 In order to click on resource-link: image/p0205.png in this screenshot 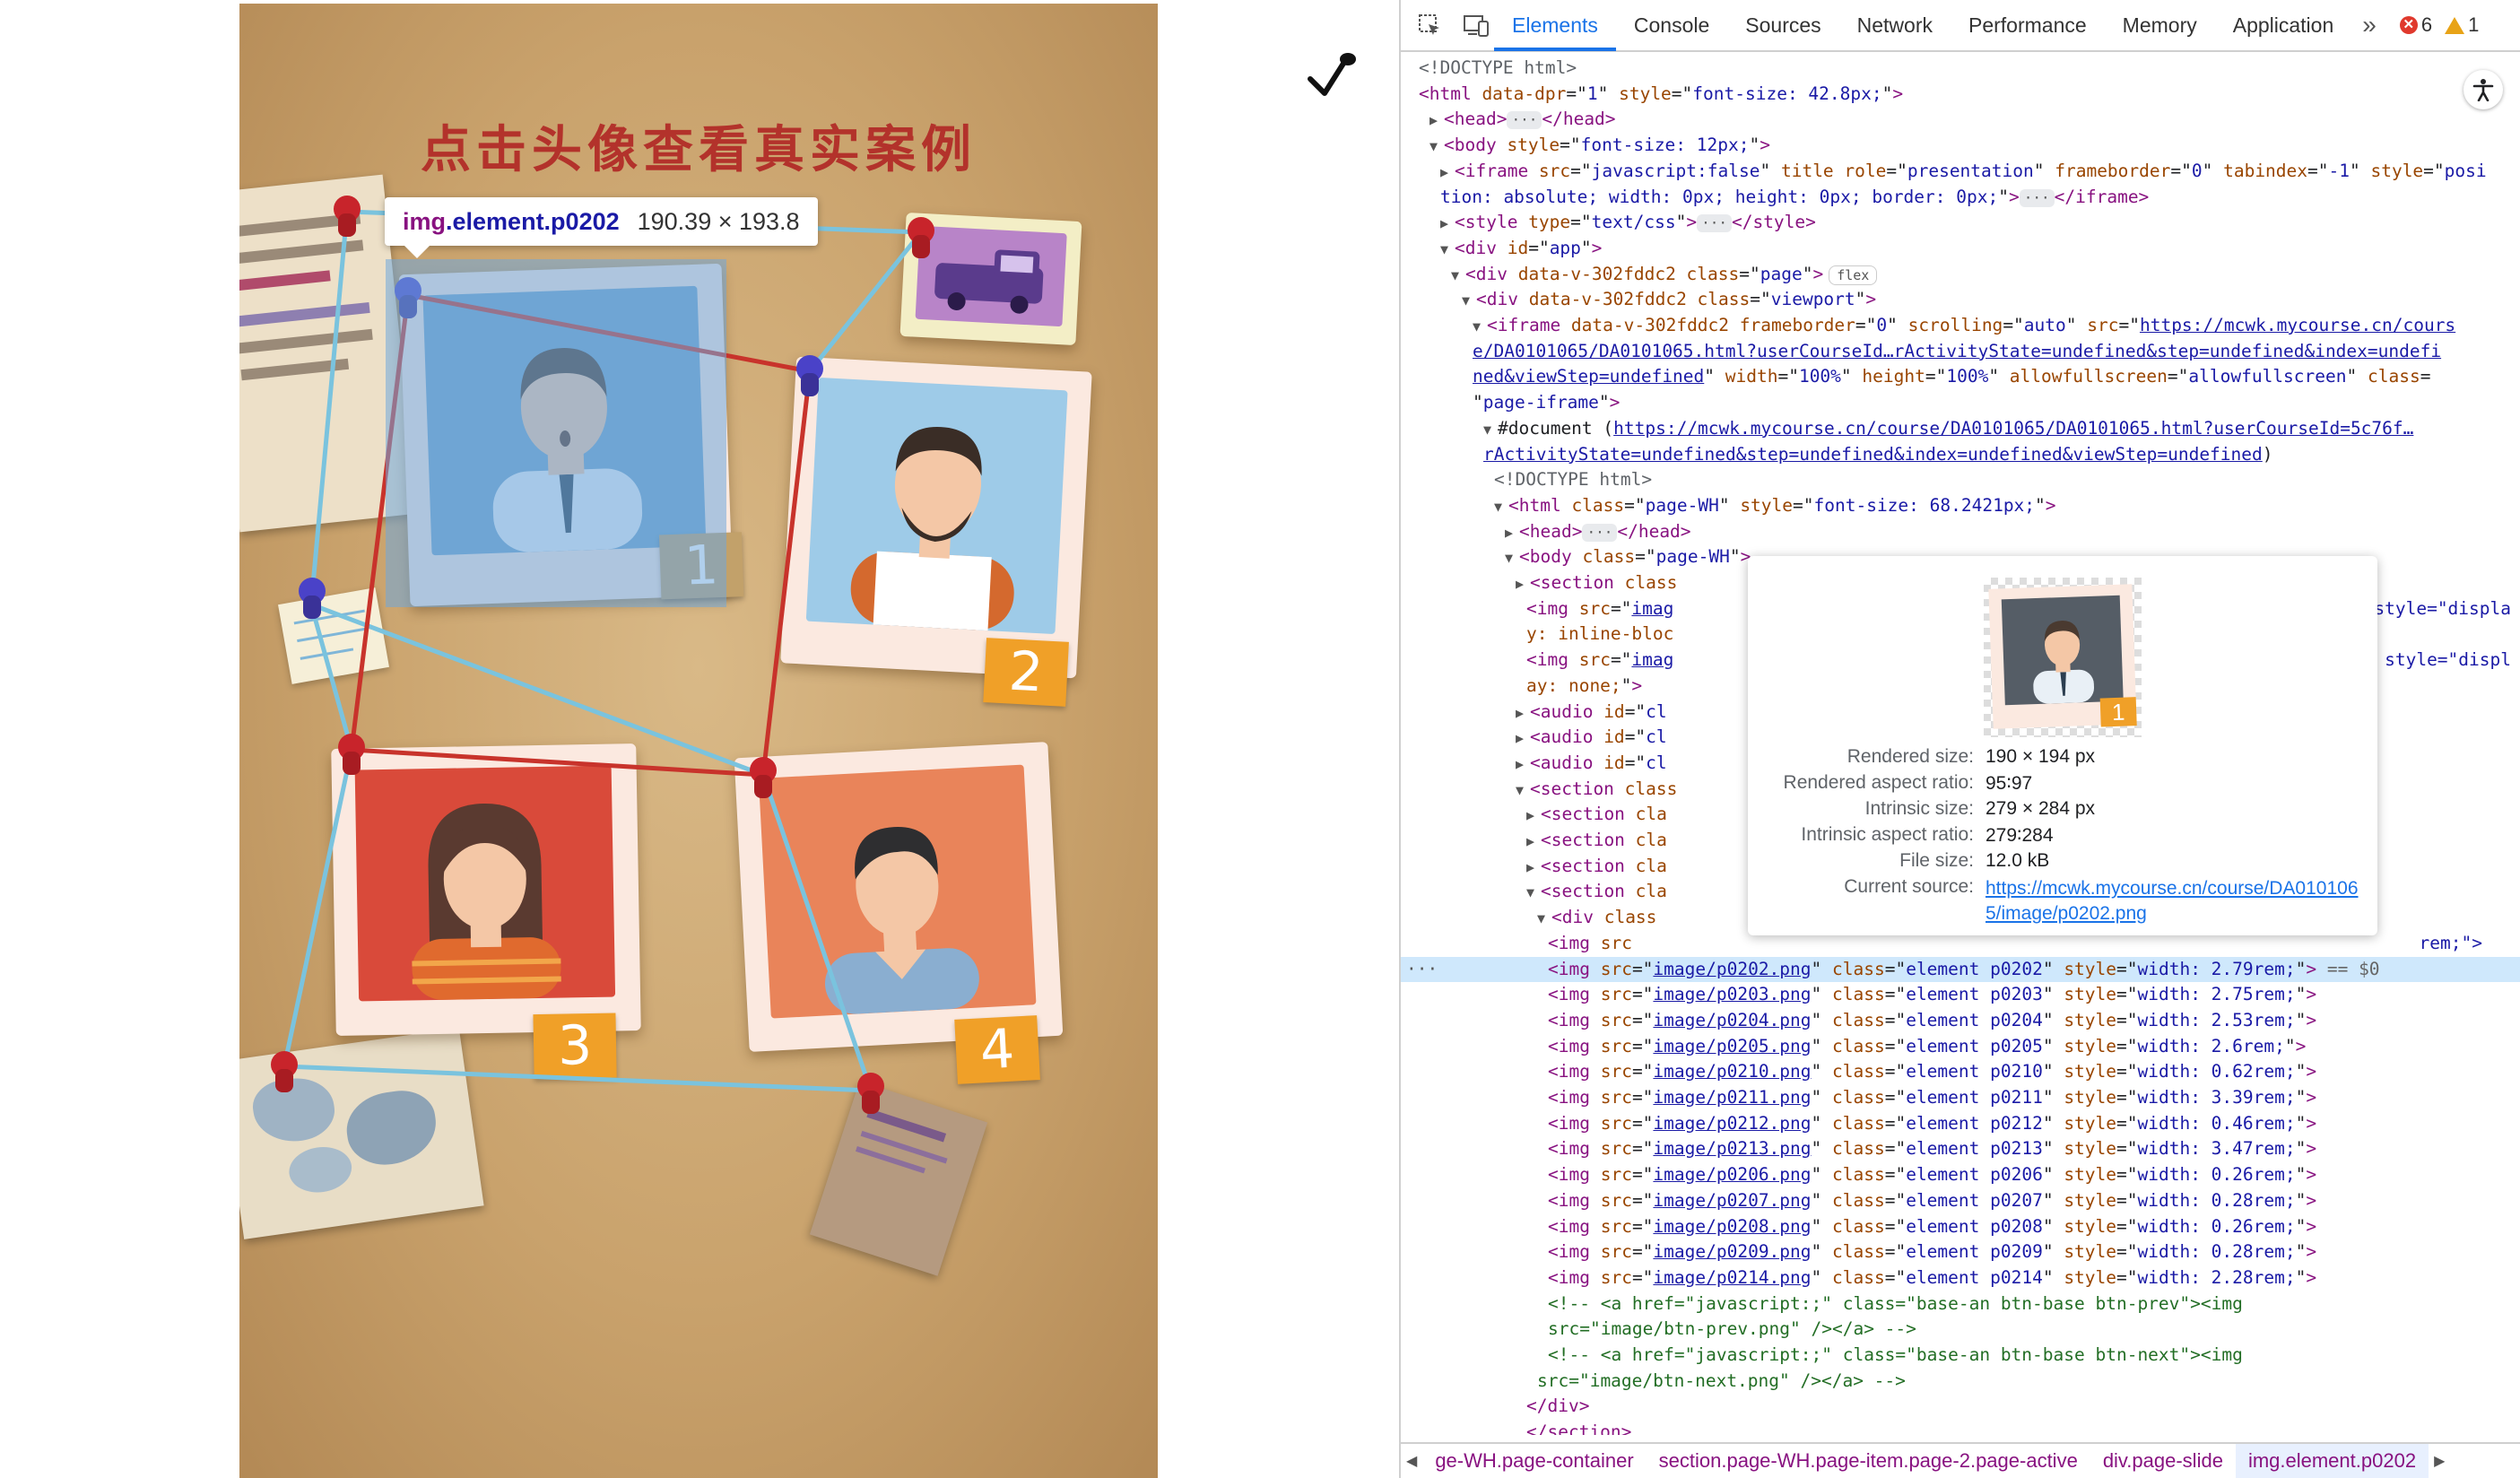, I will do `click(1732, 1046)`.